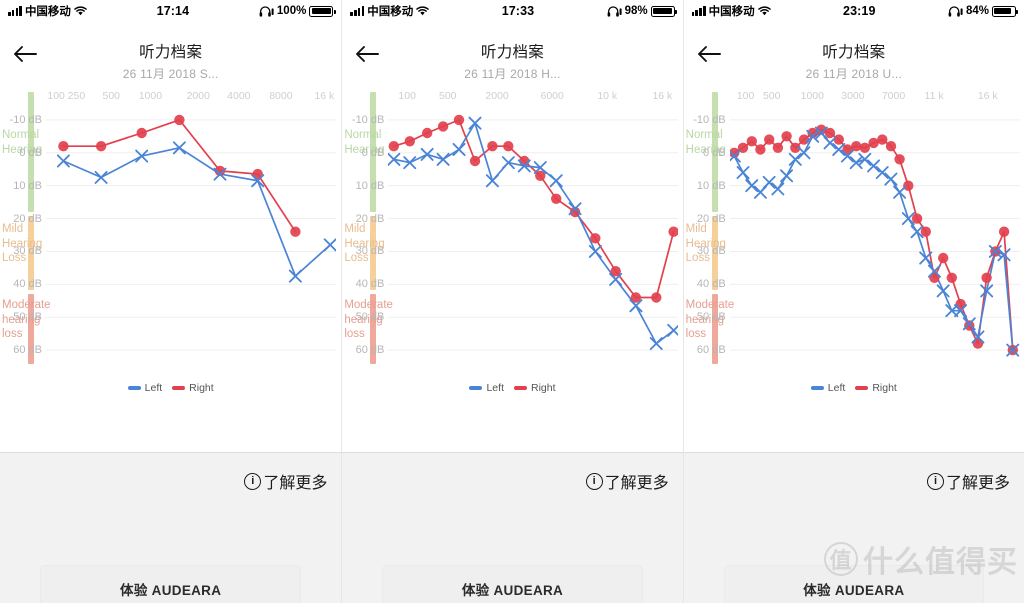 The height and width of the screenshot is (603, 1024). What do you see at coordinates (27, 284) in the screenshot?
I see `y-axis-tick: 40 dB` at bounding box center [27, 284].